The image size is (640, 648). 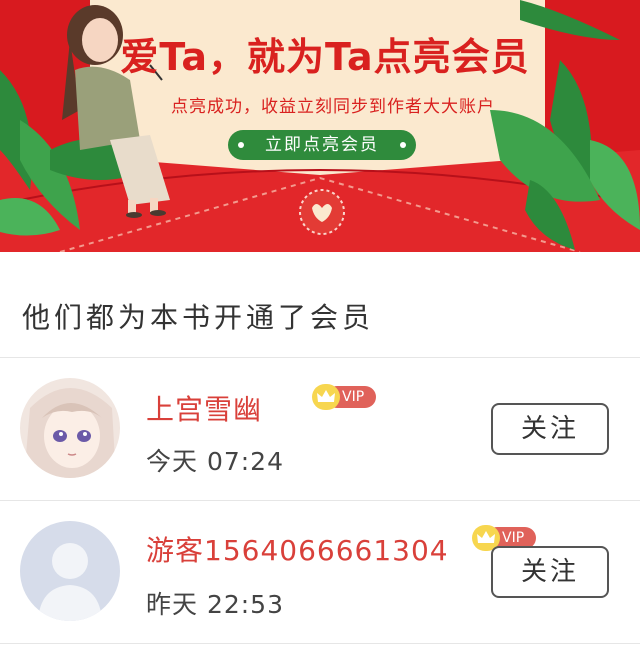 I want to click on activate-membership-label: 立即点亮会员, so click(x=322, y=145).